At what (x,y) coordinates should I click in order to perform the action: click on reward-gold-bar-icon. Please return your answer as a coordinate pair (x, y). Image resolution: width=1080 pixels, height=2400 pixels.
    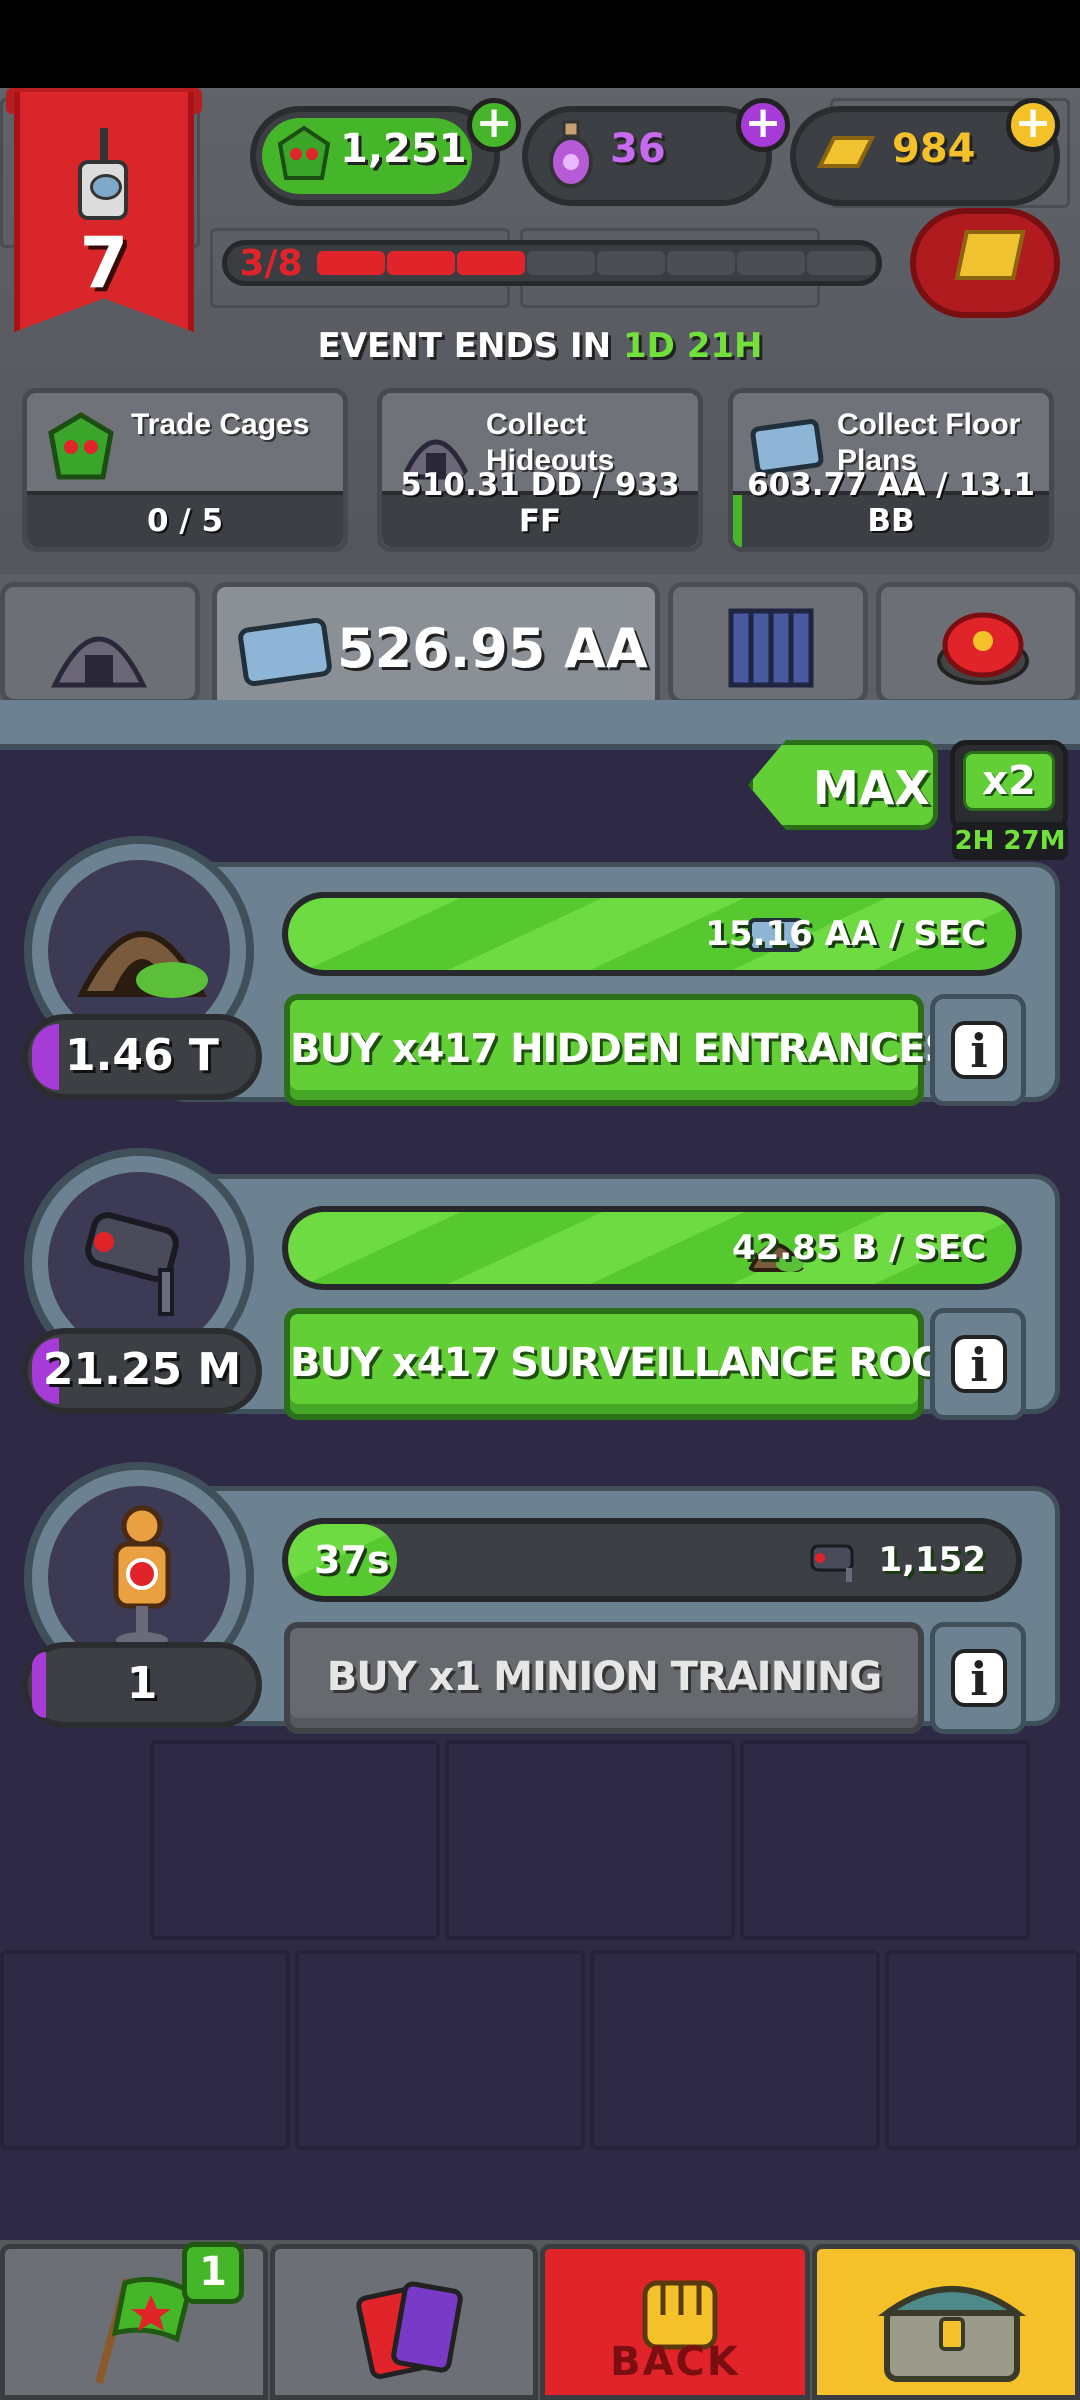
    Looking at the image, I should click on (990, 255).